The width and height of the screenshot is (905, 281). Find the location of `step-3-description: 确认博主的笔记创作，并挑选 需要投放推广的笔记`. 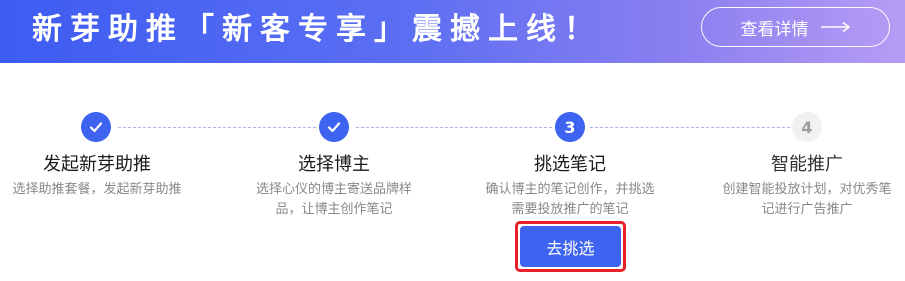

step-3-description: 确认博主的笔记创作，并挑选 需要投放推广的笔记 is located at coordinates (570, 200).